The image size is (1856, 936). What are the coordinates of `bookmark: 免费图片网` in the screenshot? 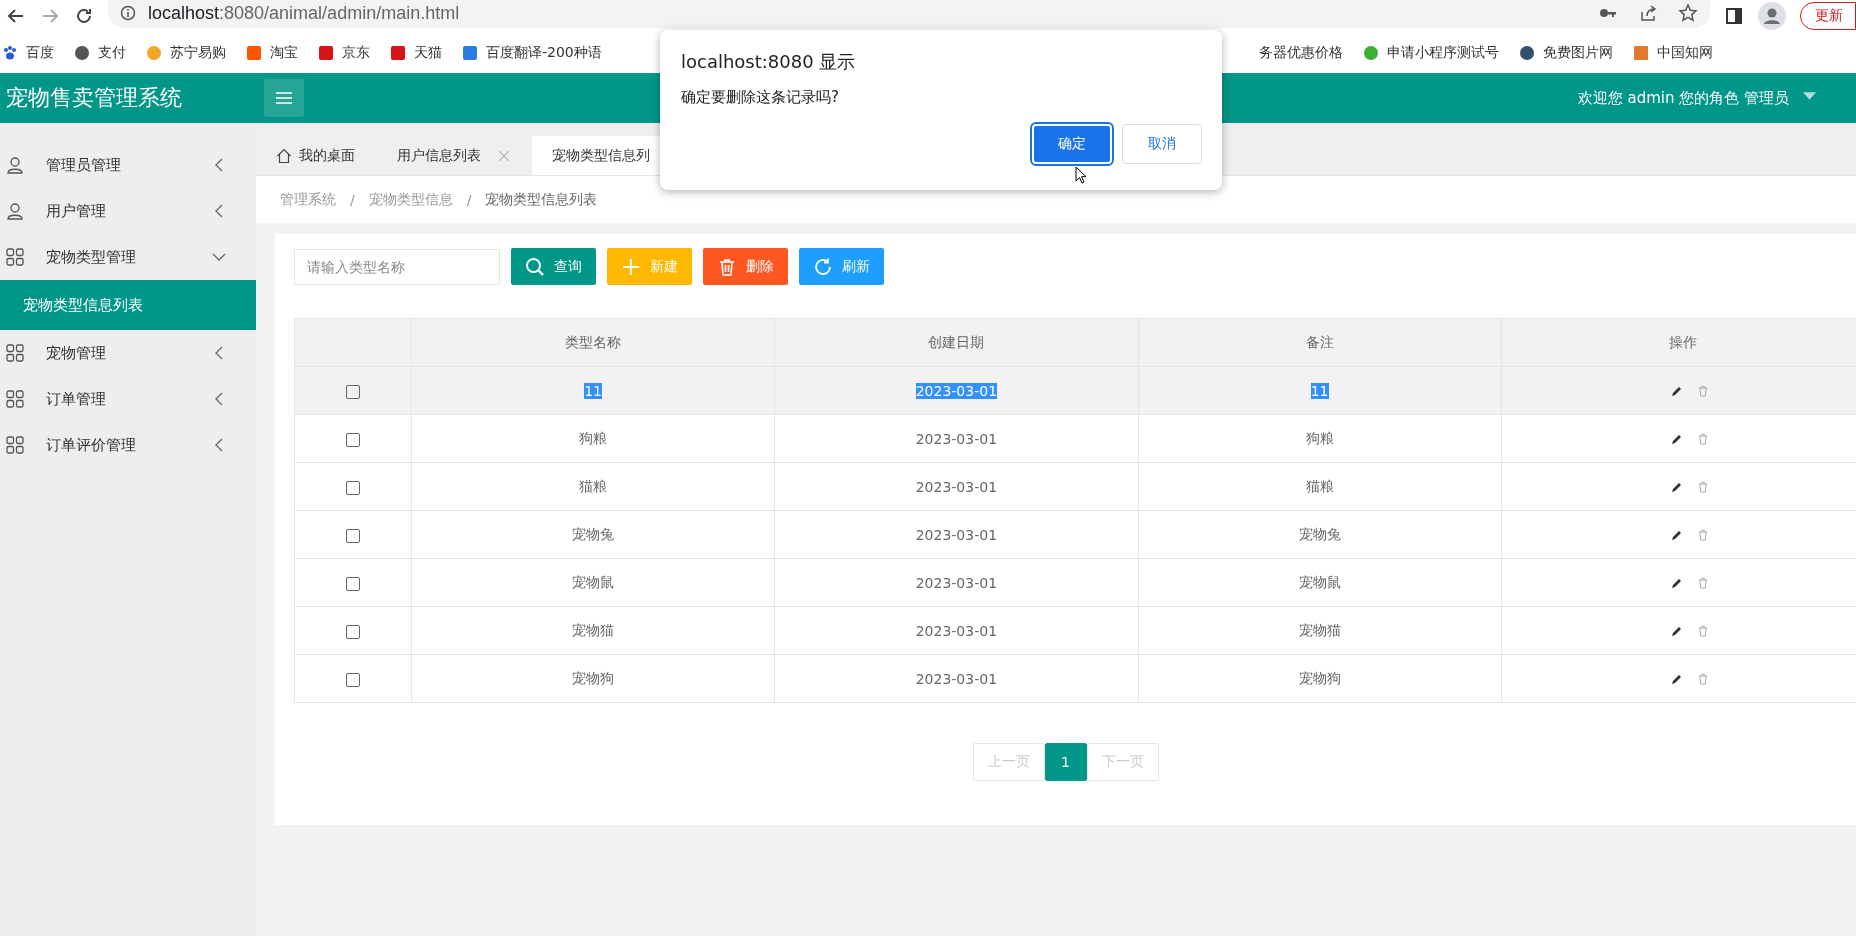 It's located at (1566, 52).